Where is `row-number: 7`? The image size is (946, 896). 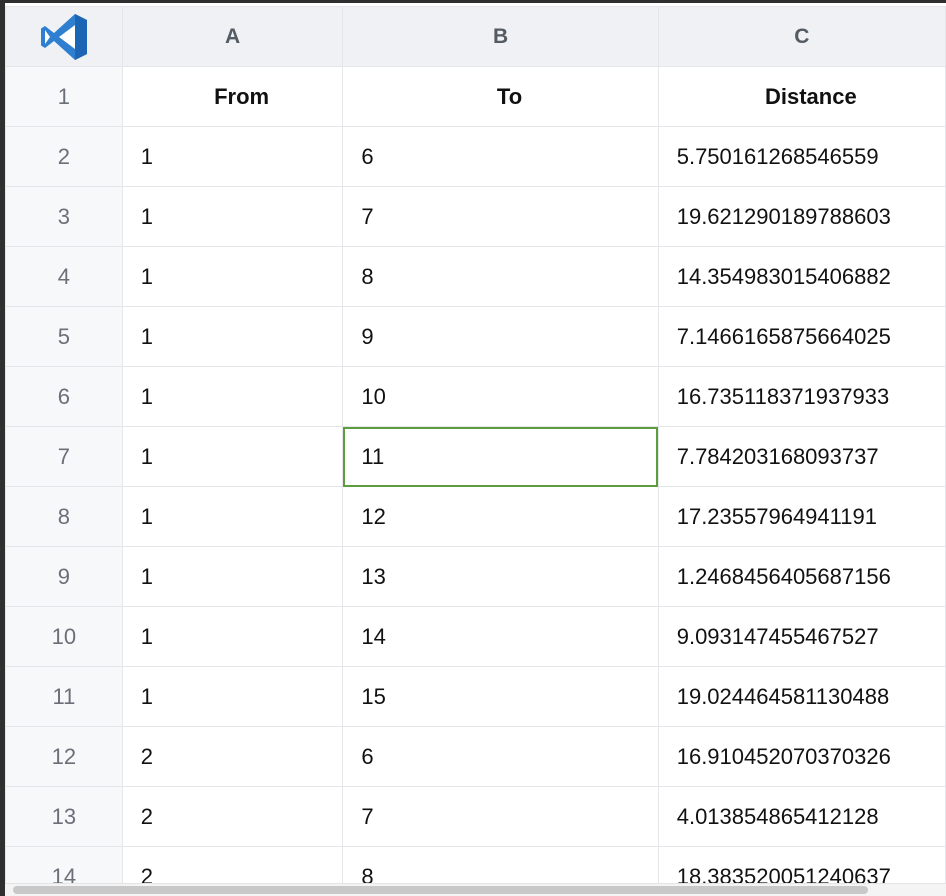 row-number: 7 is located at coordinates (64, 456).